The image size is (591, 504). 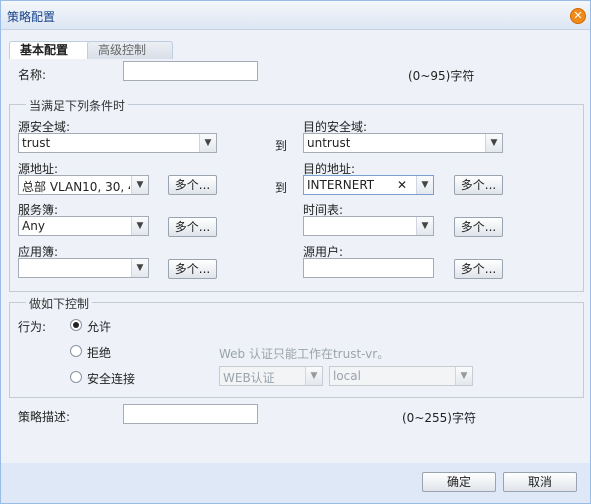 I want to click on dst-zone-select: untrust ▼, so click(x=403, y=143).